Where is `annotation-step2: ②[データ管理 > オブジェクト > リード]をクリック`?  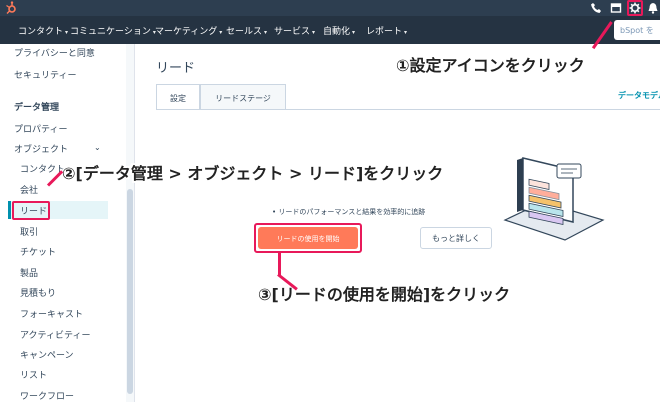
annotation-step2: ②[データ管理 > オブジェクト > リード]をクリック is located at coordinates (253, 173).